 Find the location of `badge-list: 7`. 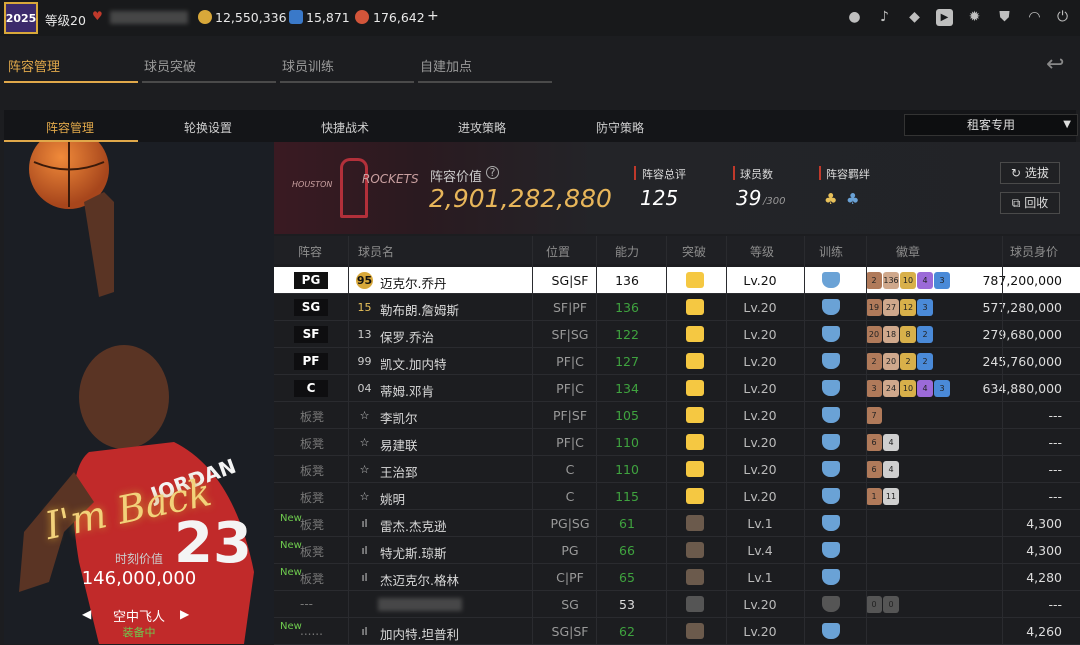

badge-list: 7 is located at coordinates (874, 415).